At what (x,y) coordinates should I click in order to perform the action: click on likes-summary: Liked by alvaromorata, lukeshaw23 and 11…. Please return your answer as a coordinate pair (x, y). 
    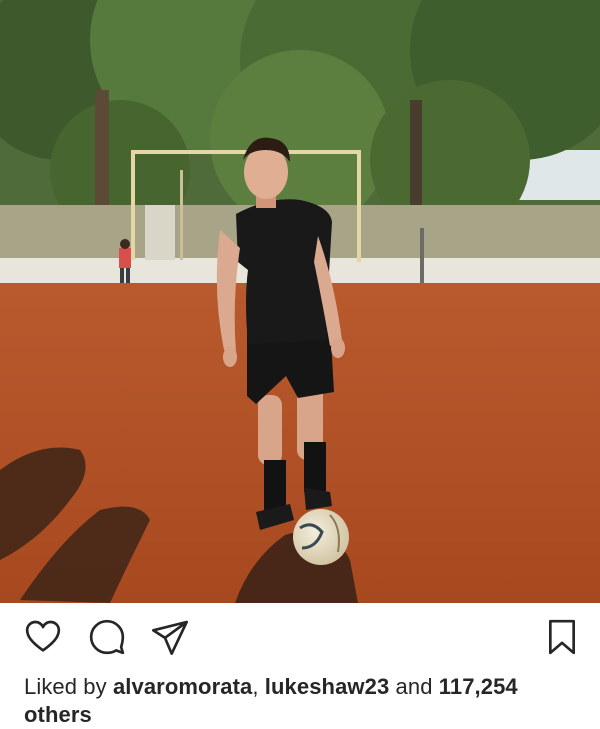
    Looking at the image, I should click on (304, 701).